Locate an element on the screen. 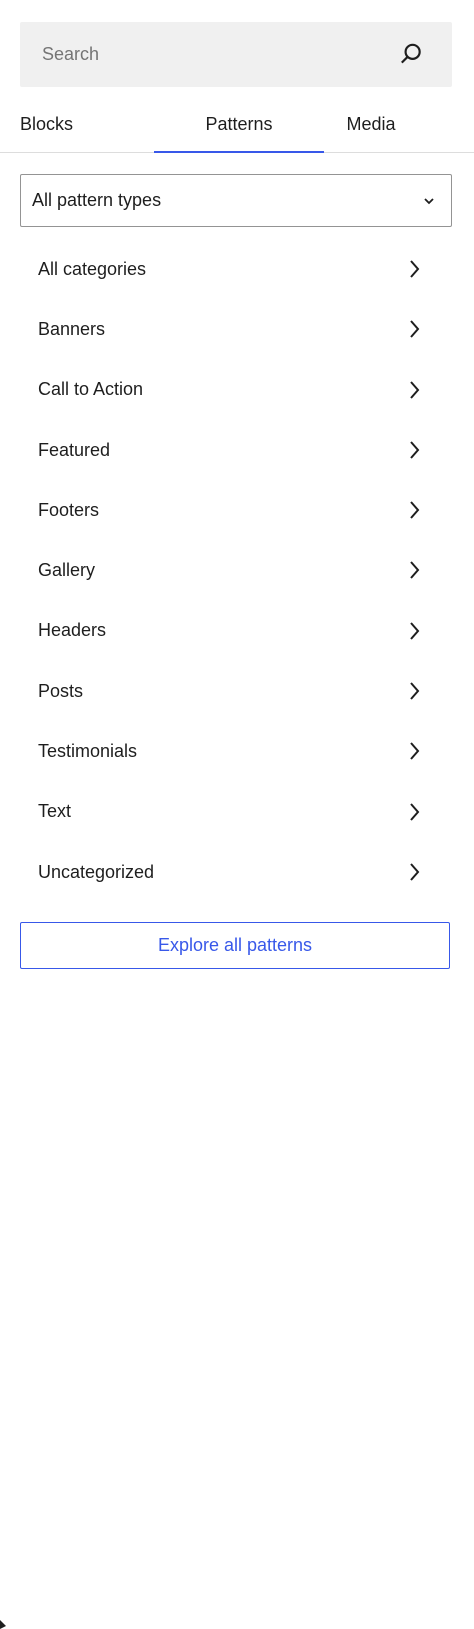 The height and width of the screenshot is (1629, 474). pattern-type-select: All pattern types is located at coordinates (236, 200).